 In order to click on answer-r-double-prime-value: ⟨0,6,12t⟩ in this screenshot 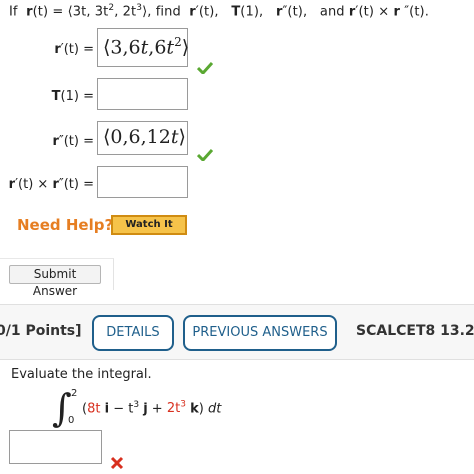, I will do `click(144, 137)`.